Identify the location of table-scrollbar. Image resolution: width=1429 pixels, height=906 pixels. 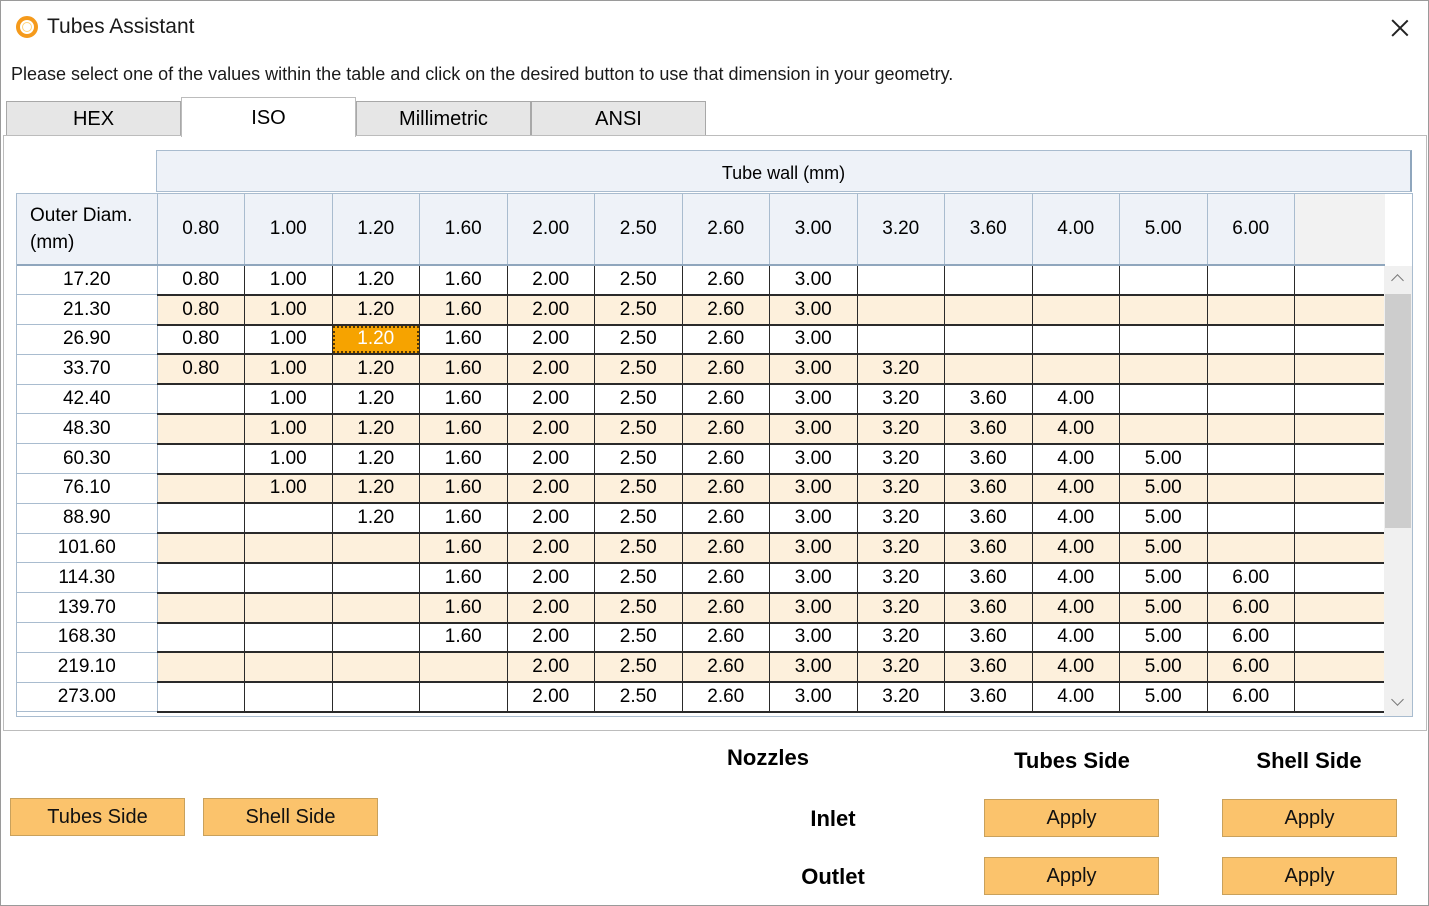
(1398, 491).